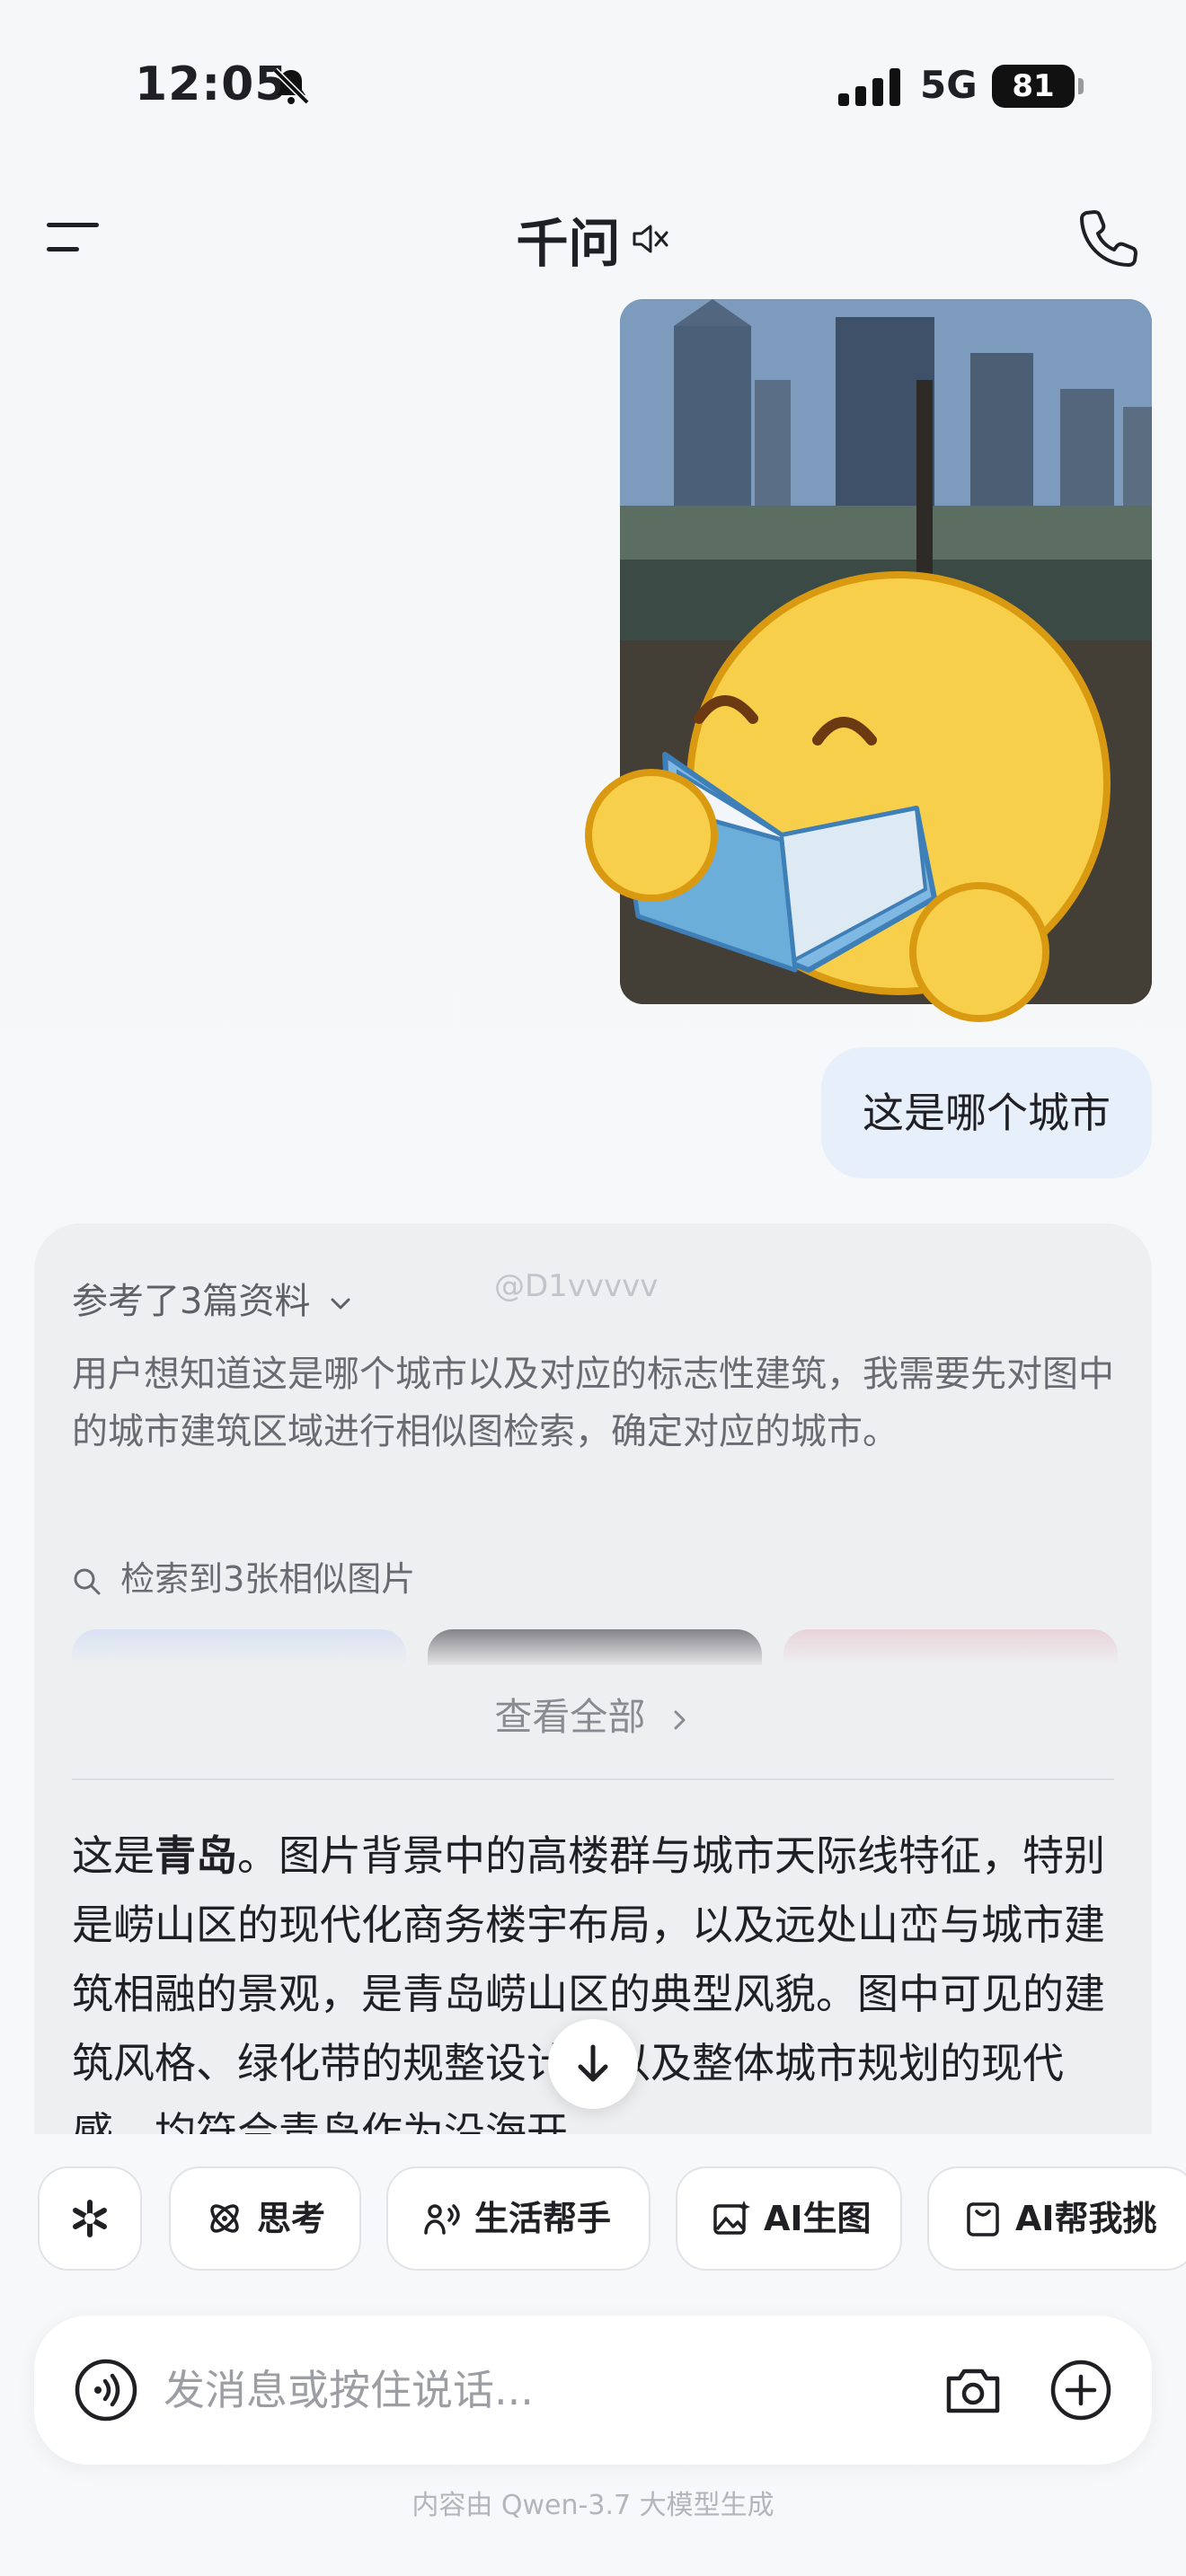 This screenshot has width=1186, height=2576. I want to click on quick-action-chips: 思考 生活帮手 AI生图 AI帮我挑, so click(593, 2224).